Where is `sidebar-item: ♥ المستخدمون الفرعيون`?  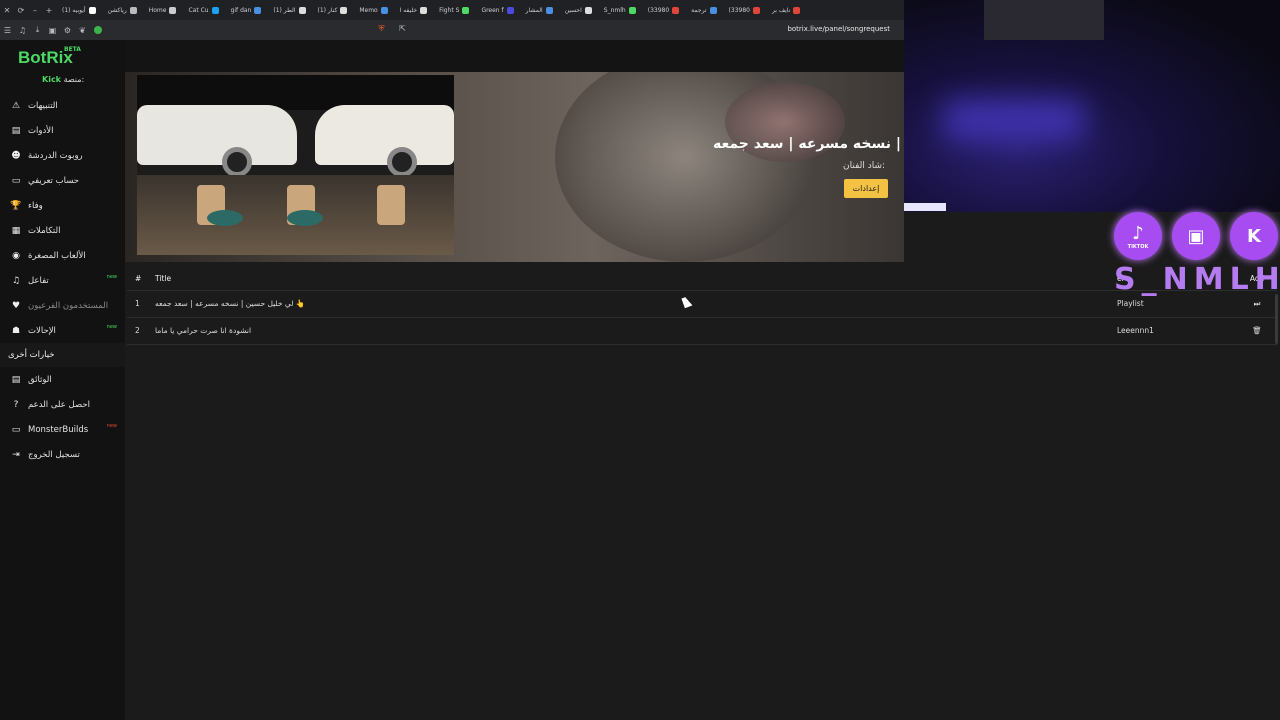 sidebar-item: ♥ المستخدمون الفرعيون is located at coordinates (62, 305).